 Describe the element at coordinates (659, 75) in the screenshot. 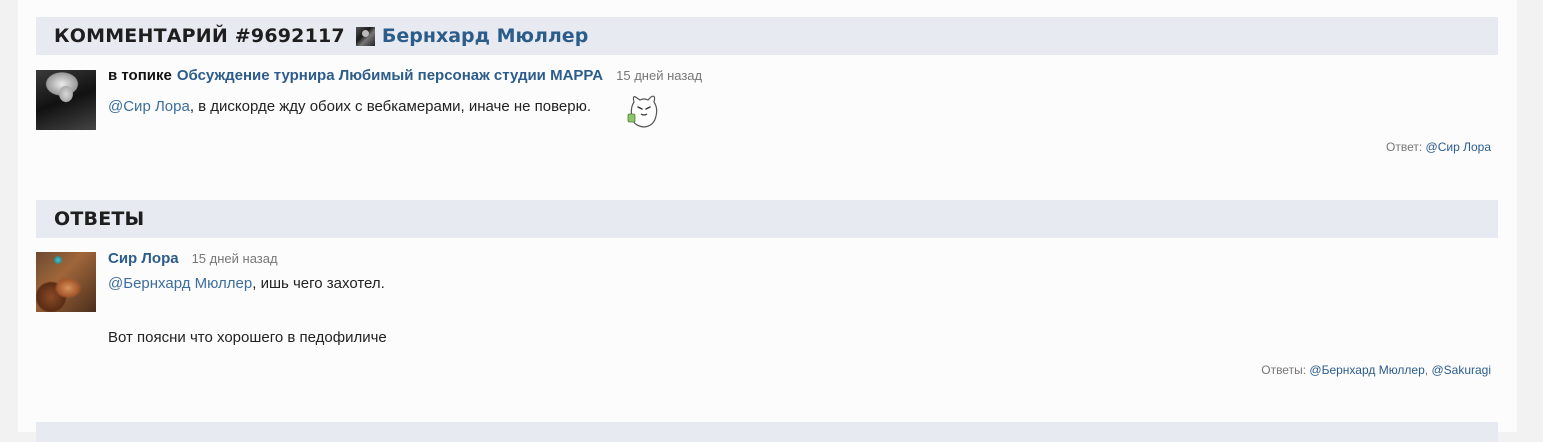

I see `comment-time: 15 дней назад` at that location.